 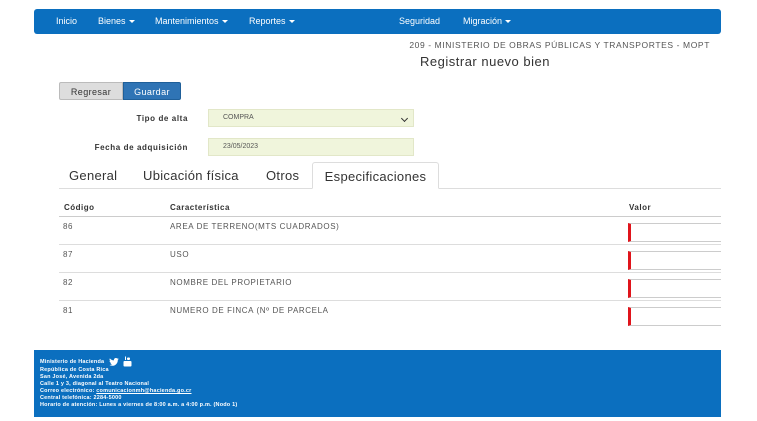 What do you see at coordinates (72, 361) in the screenshot?
I see `footer-org-name: Ministerio de Hacienda` at bounding box center [72, 361].